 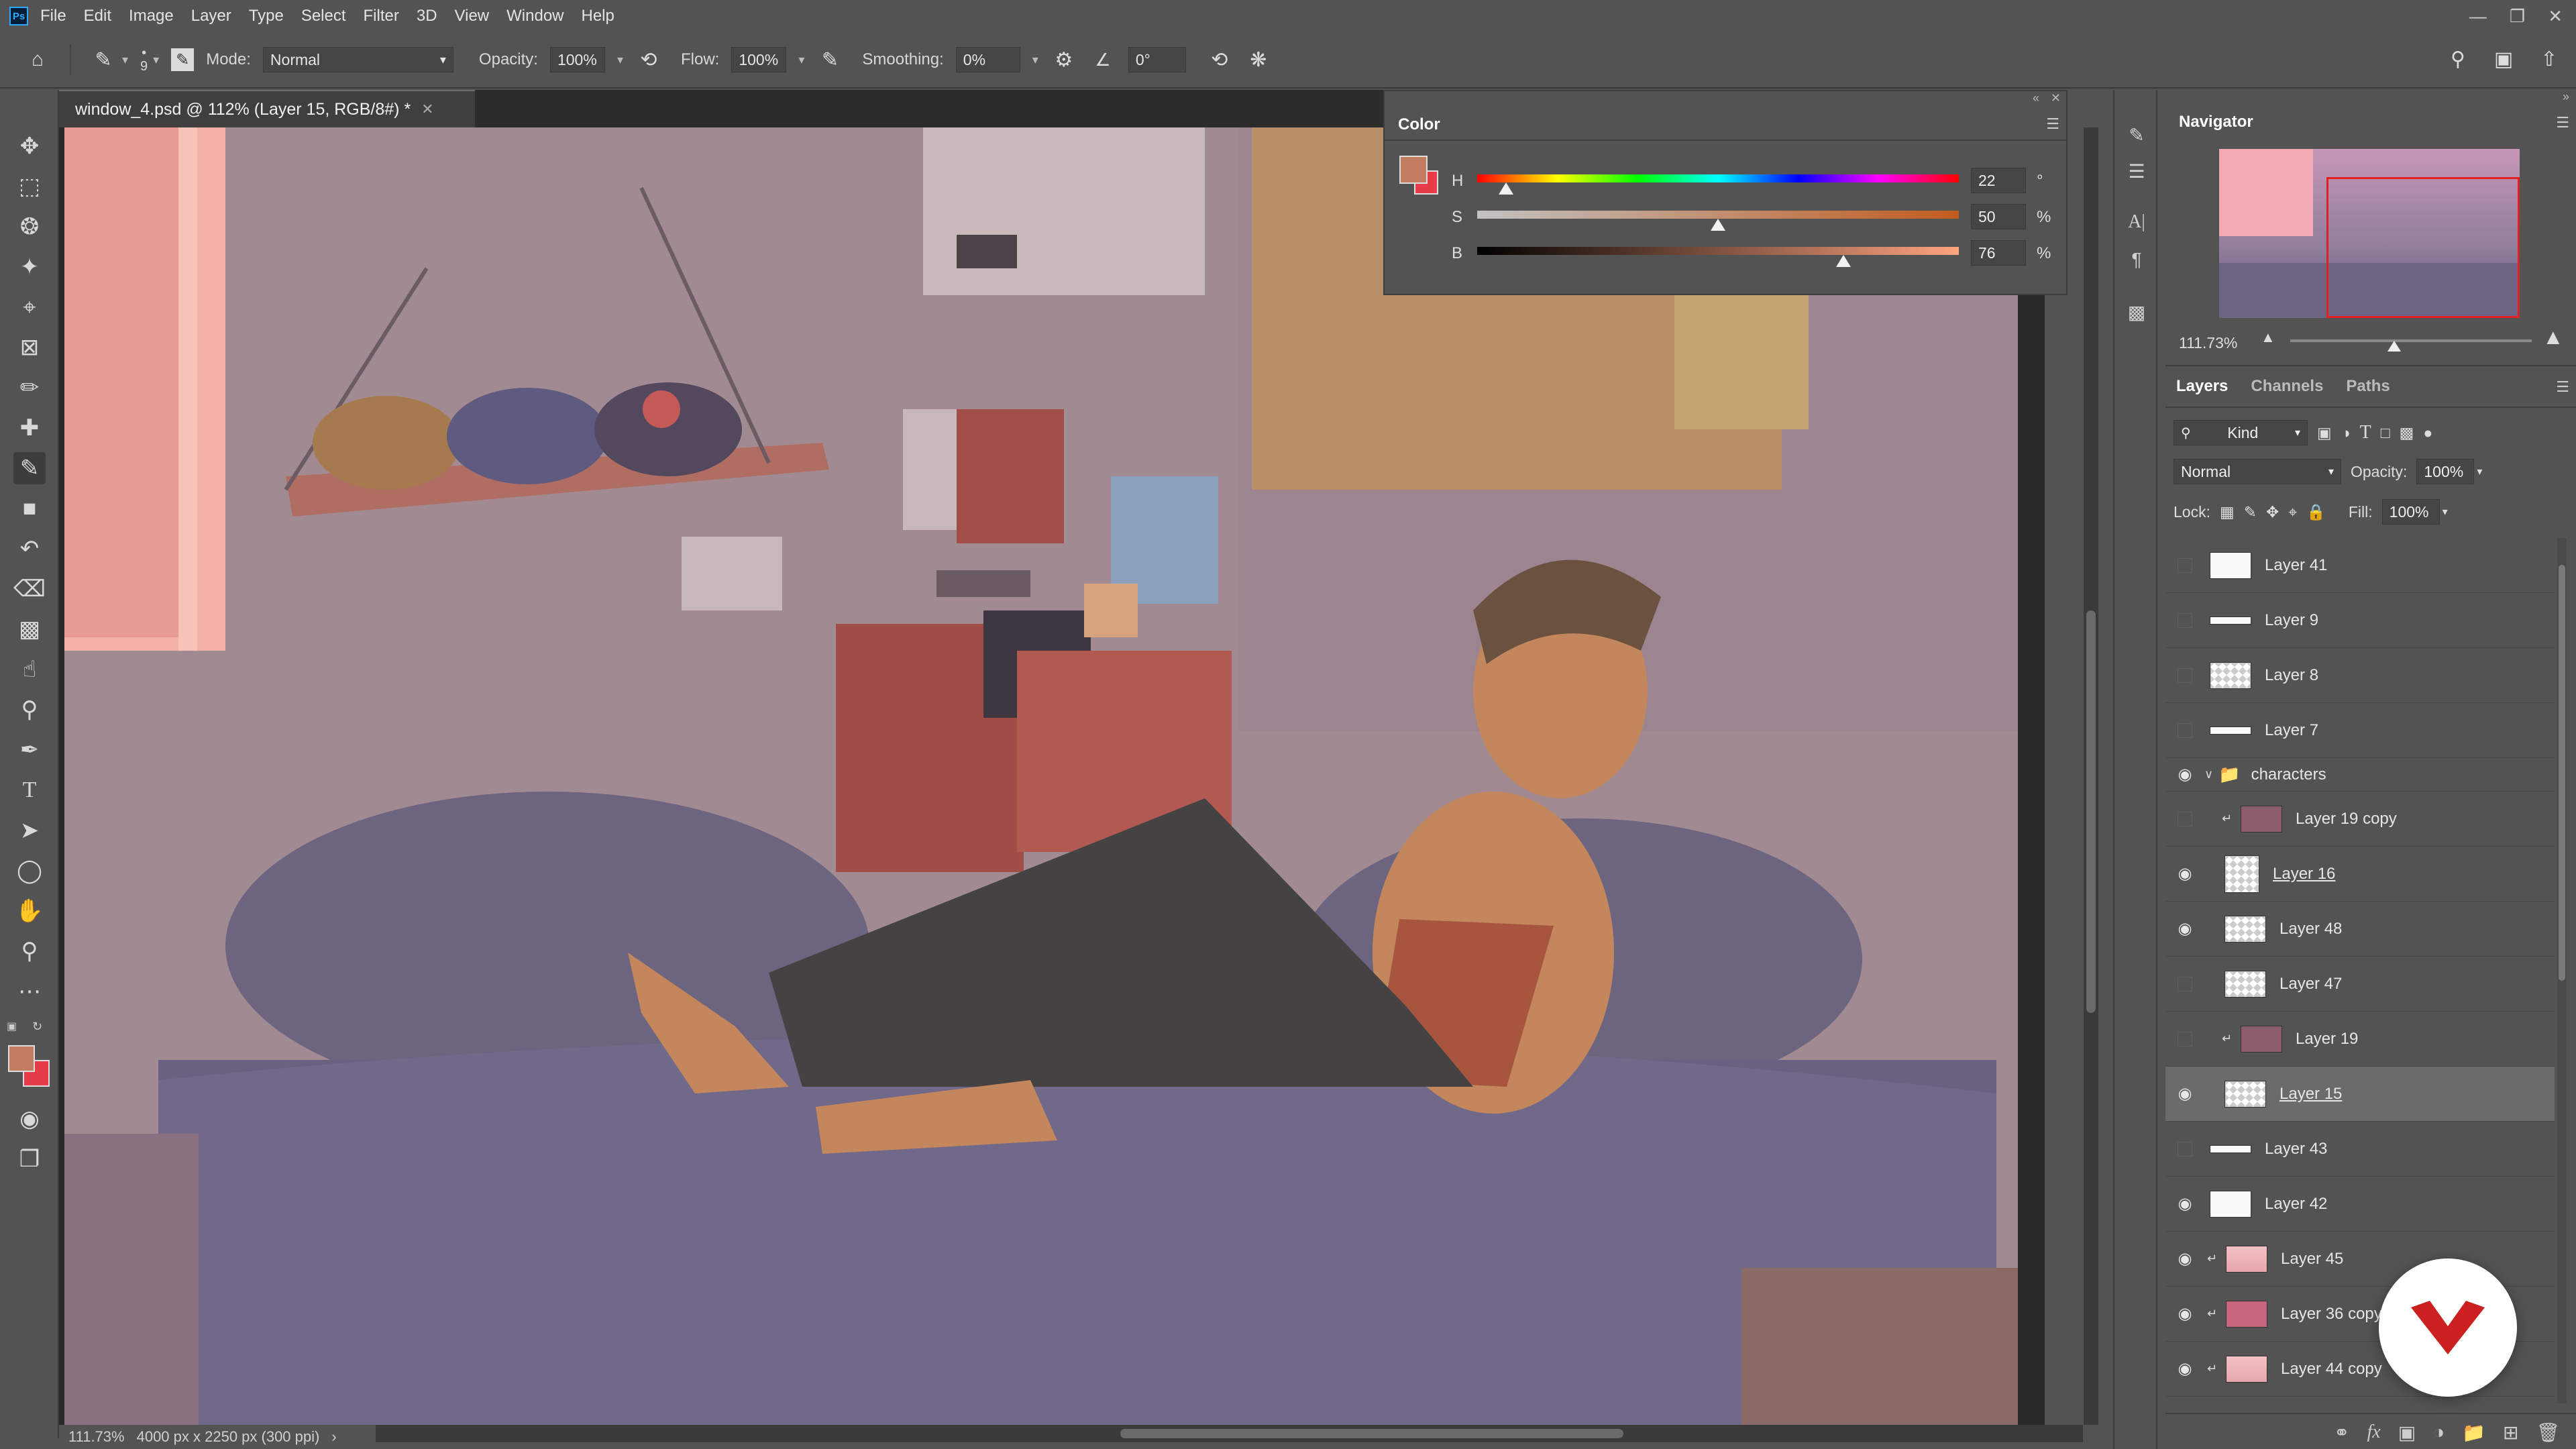 What do you see at coordinates (2458, 59) in the screenshot?
I see `search-icon: ⚲` at bounding box center [2458, 59].